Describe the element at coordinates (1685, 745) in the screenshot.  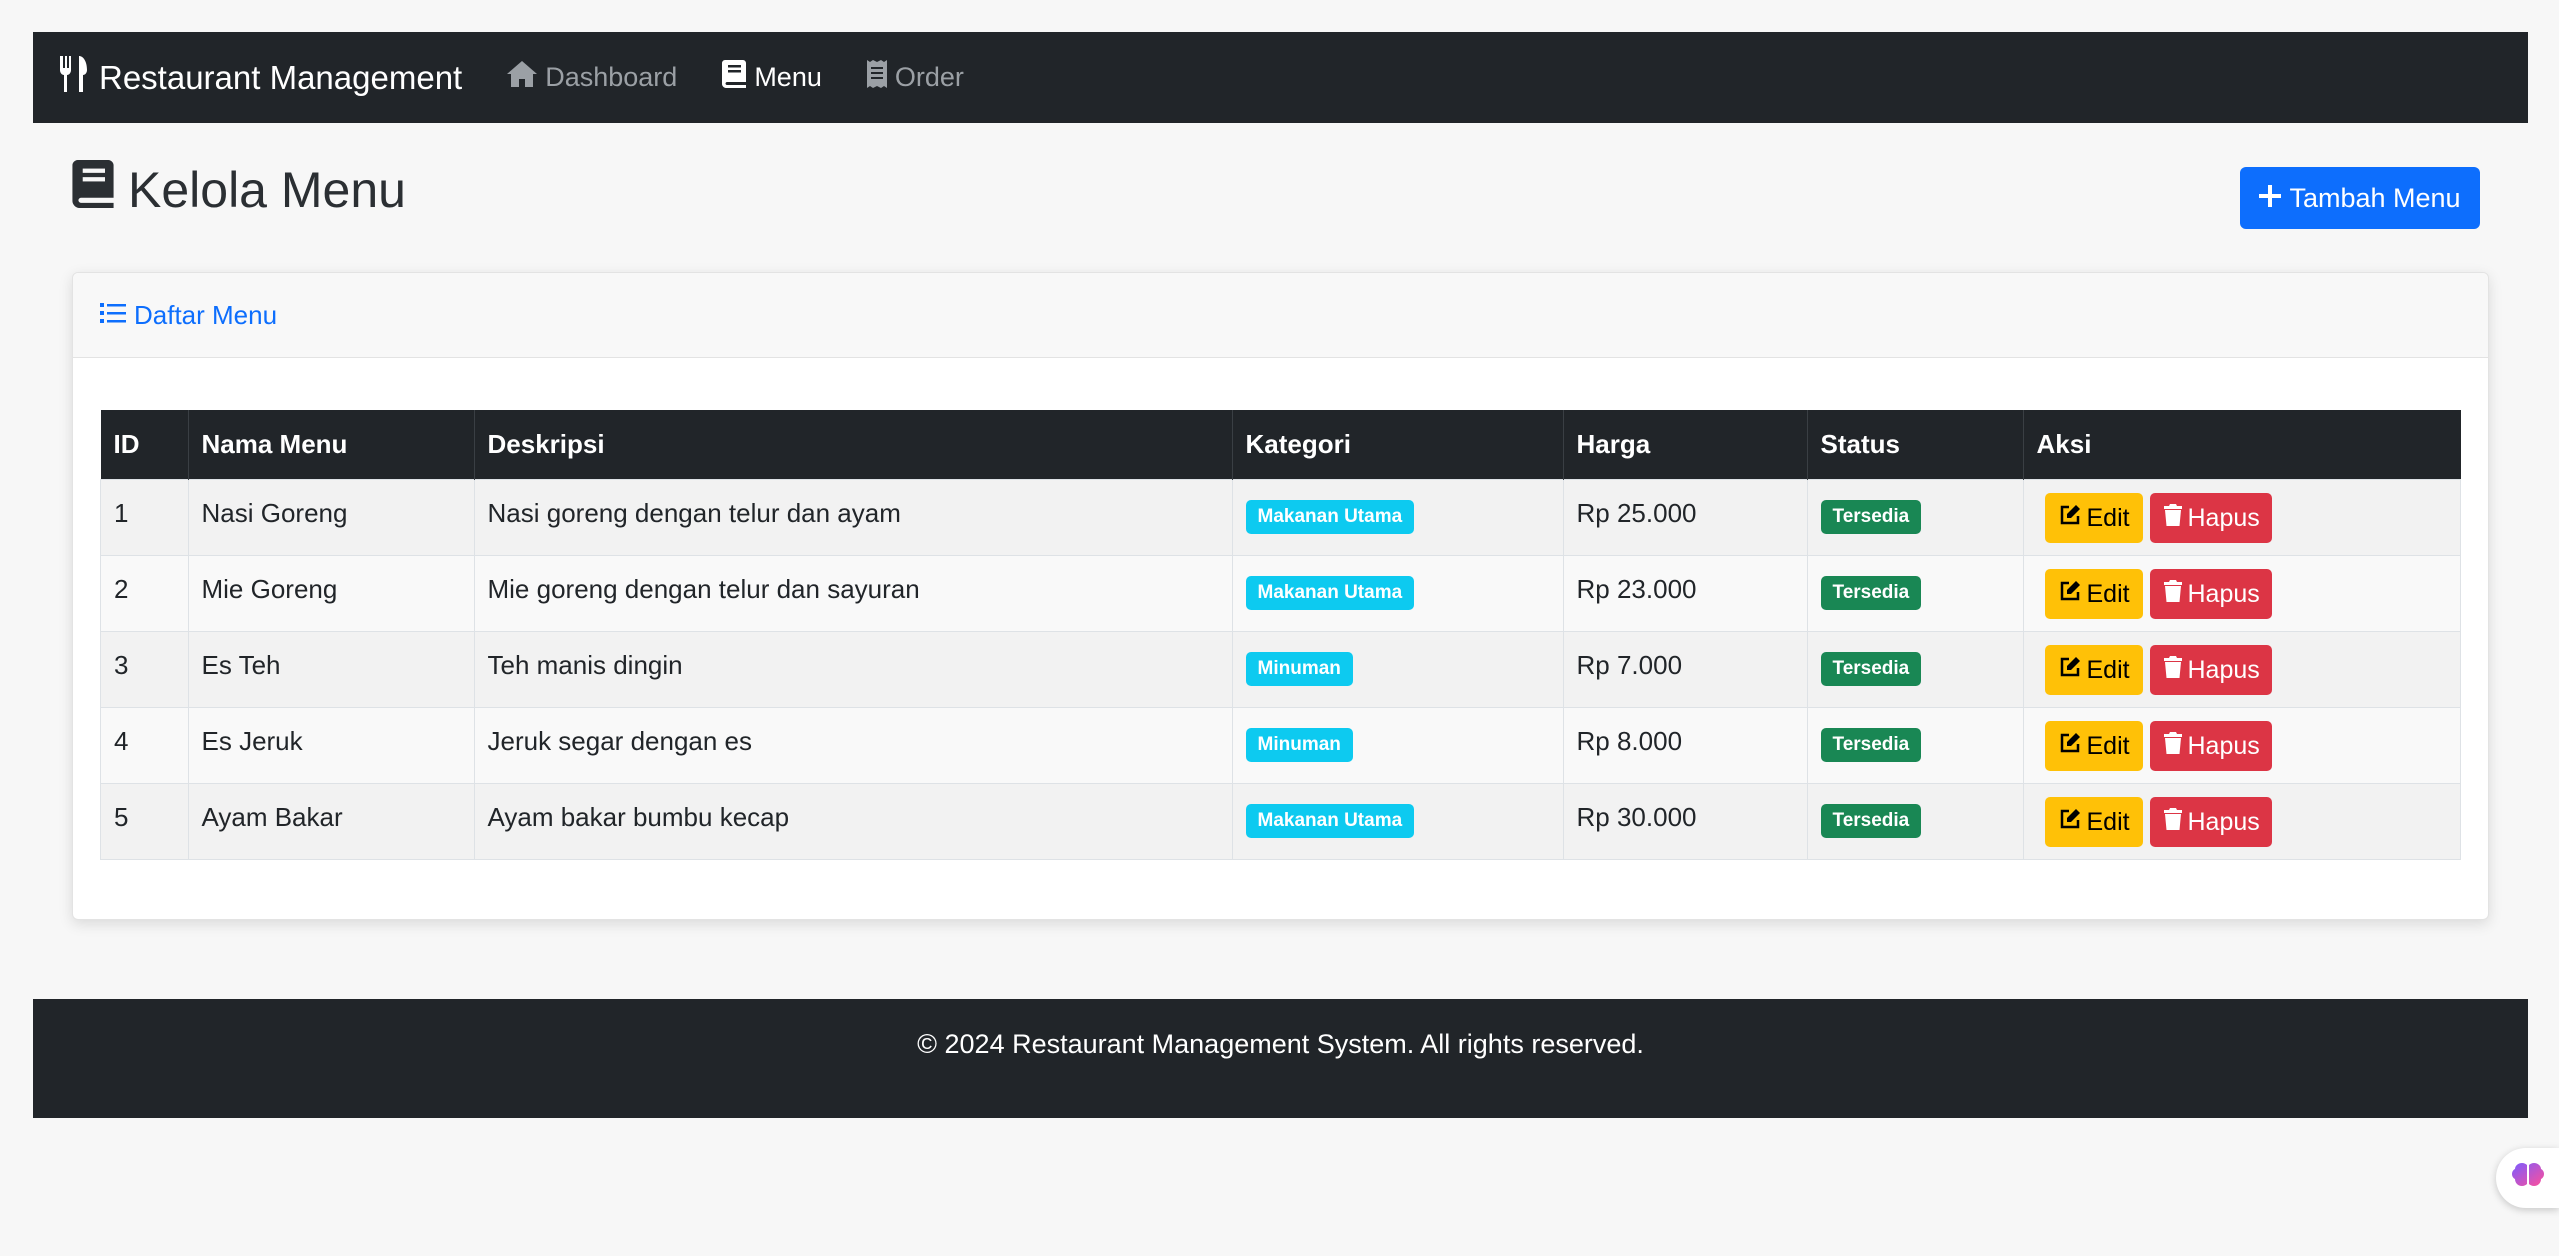
I see `cell-price: Rp 8.000` at that location.